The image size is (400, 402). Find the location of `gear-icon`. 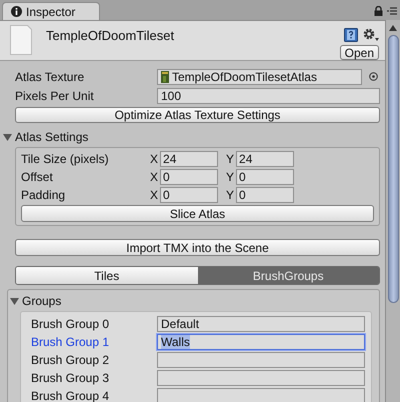

gear-icon is located at coordinates (371, 35).